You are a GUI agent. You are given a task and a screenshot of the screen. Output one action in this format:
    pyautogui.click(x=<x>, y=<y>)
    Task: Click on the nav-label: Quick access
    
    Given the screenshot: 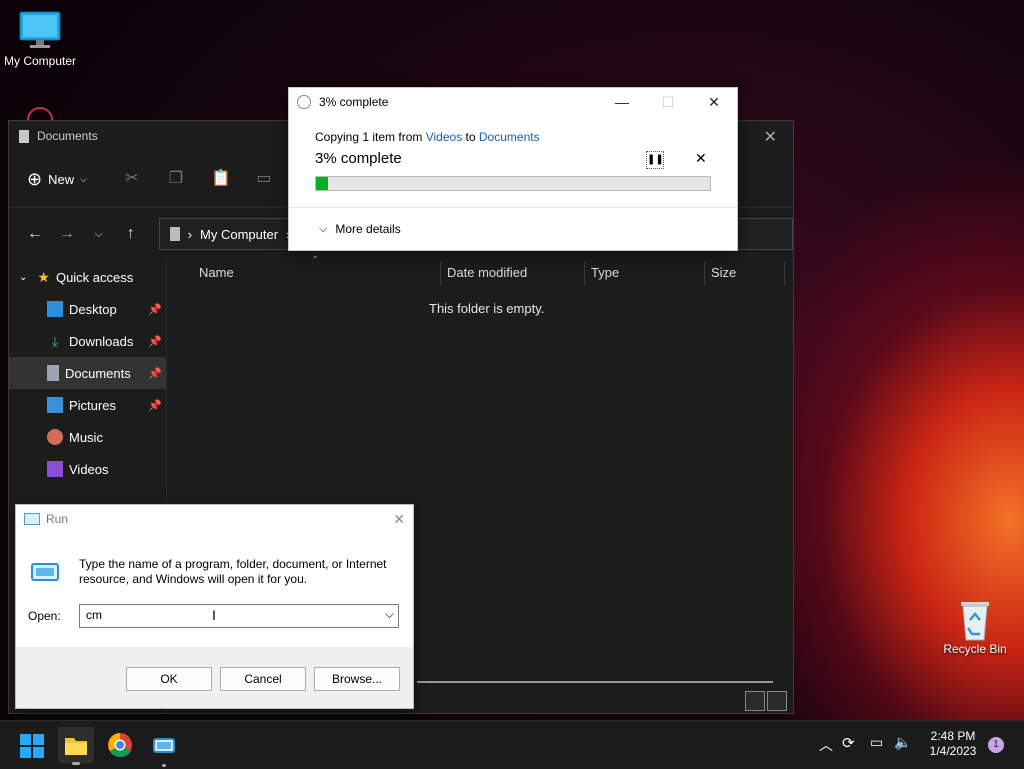 What is the action you would take?
    pyautogui.click(x=94, y=277)
    